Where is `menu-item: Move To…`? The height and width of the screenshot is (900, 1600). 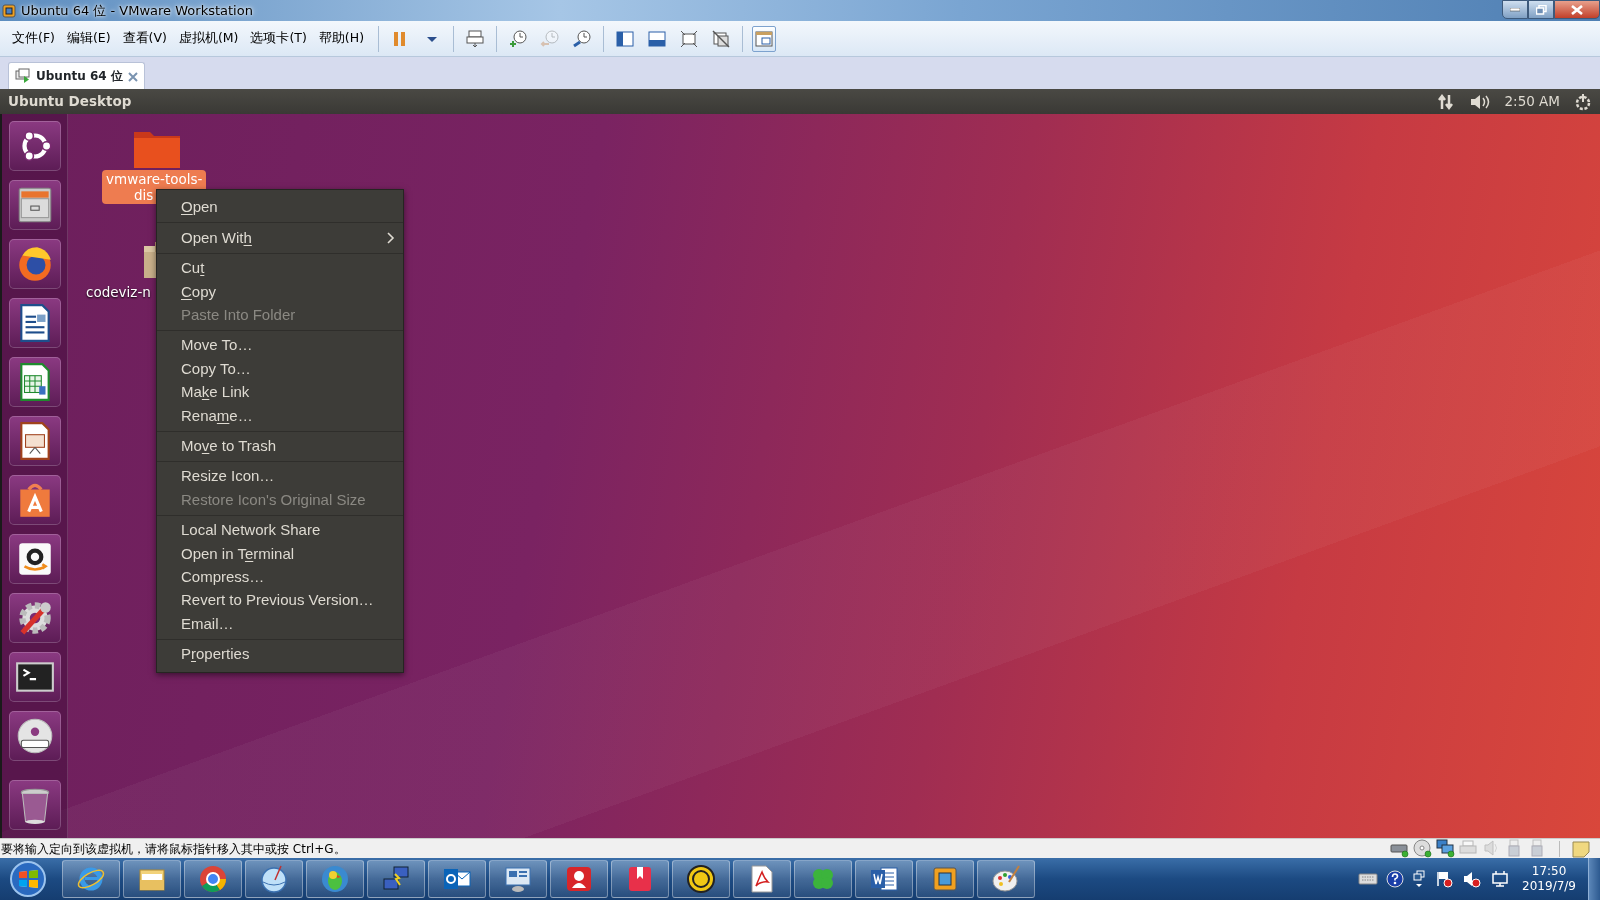 menu-item: Move To… is located at coordinates (280, 345).